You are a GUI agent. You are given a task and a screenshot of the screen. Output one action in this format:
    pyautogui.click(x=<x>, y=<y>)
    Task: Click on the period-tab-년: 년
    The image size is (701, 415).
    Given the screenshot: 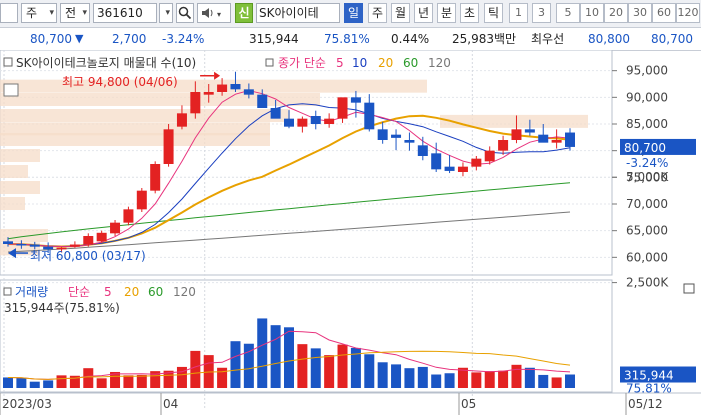 What is the action you would take?
    pyautogui.click(x=423, y=13)
    